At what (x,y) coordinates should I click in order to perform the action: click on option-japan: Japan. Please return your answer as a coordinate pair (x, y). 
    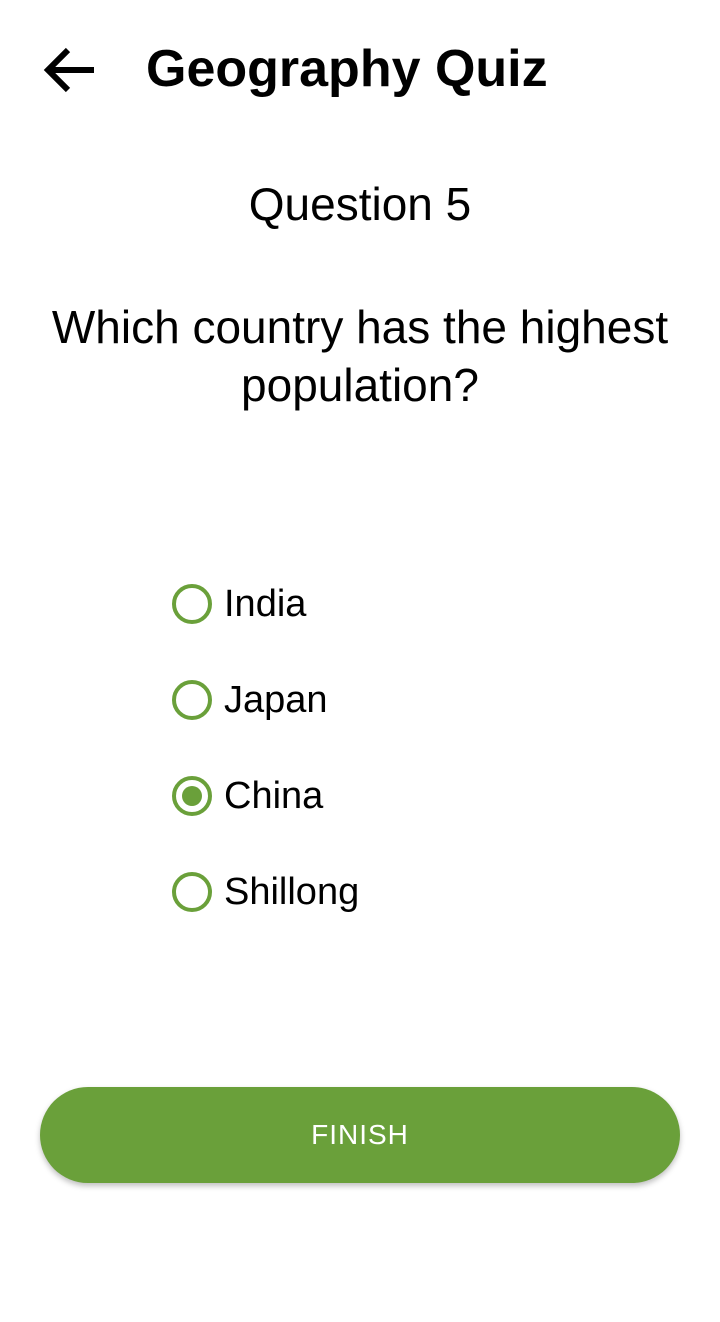
    Looking at the image, I should click on (370, 700).